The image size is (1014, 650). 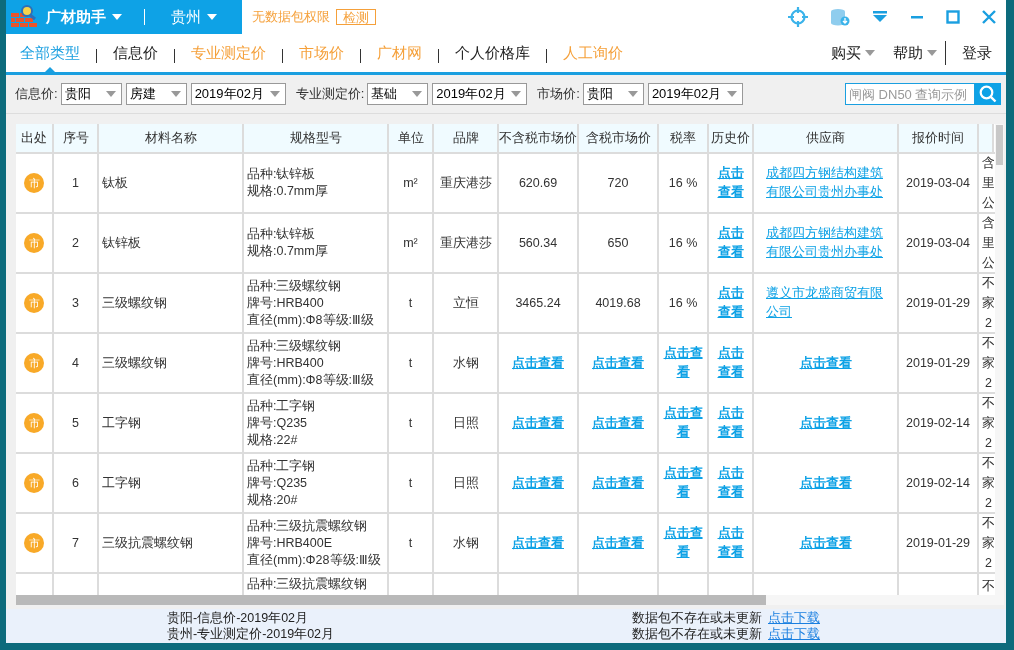 I want to click on row-number: 3, so click(x=75, y=303).